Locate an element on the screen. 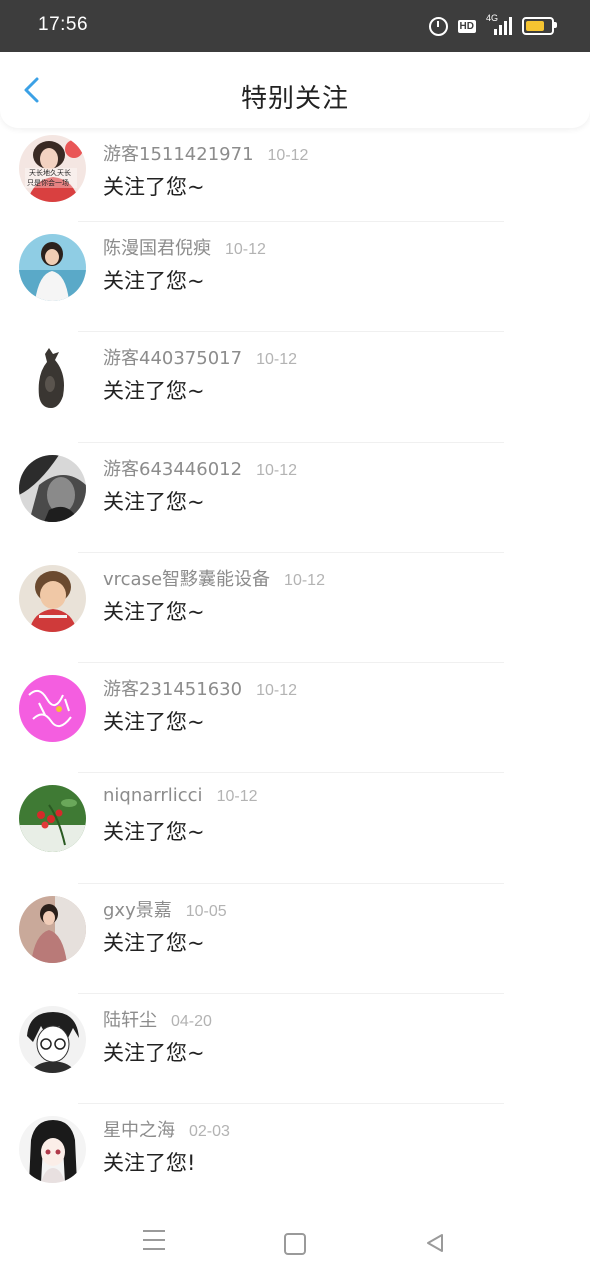  notification-header: 游客231451630 10-12 is located at coordinates (200, 688).